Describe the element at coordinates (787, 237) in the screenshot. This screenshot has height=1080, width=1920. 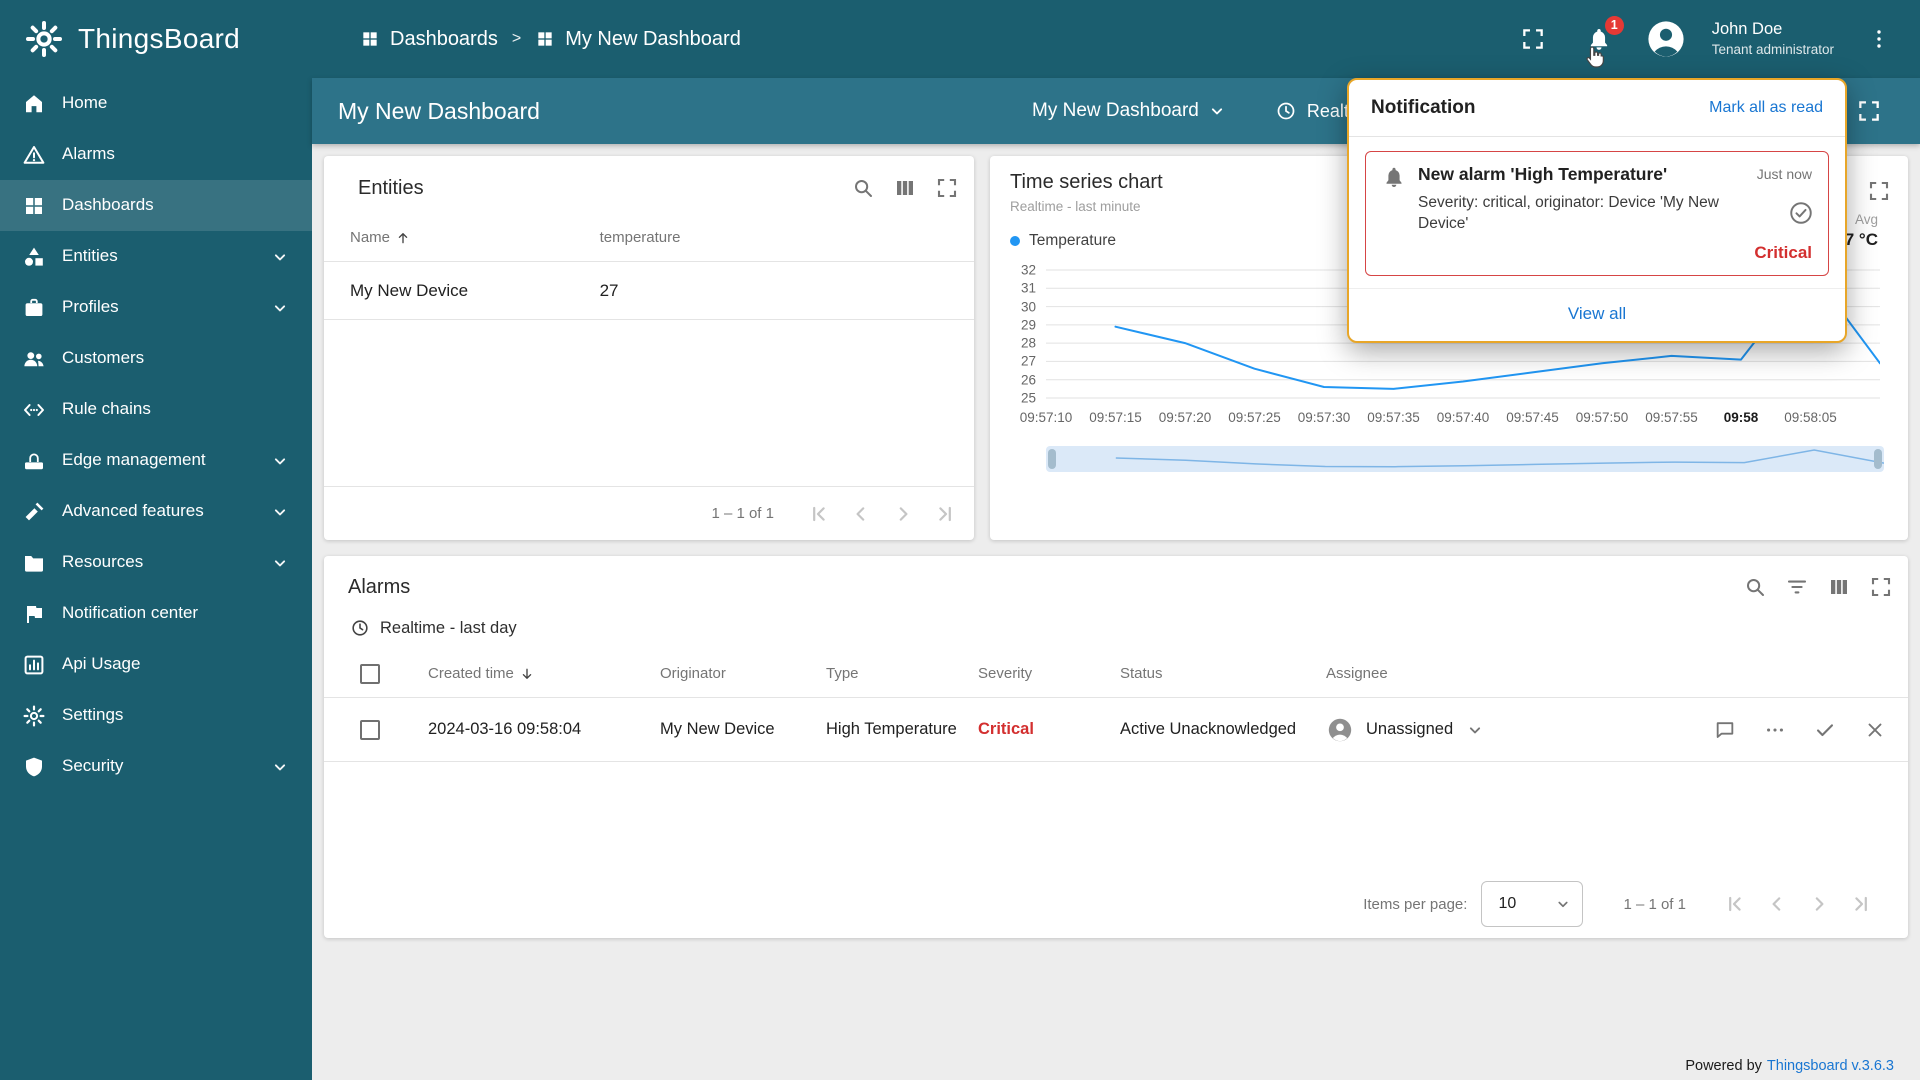
I see `column-header-temperature: temperature` at that location.